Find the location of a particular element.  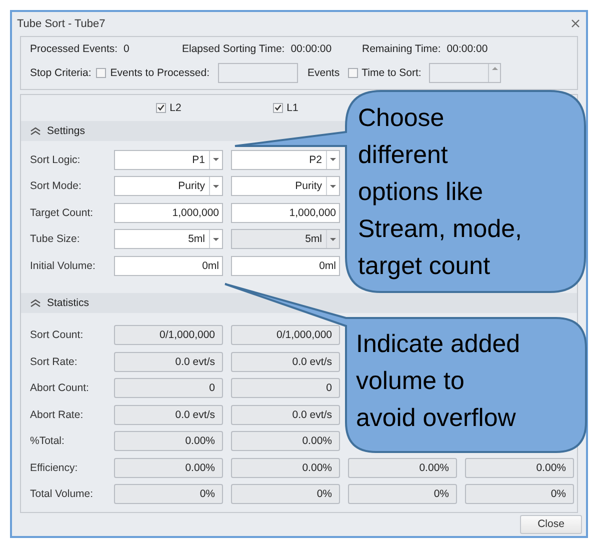

stream-label: L1 is located at coordinates (292, 108).